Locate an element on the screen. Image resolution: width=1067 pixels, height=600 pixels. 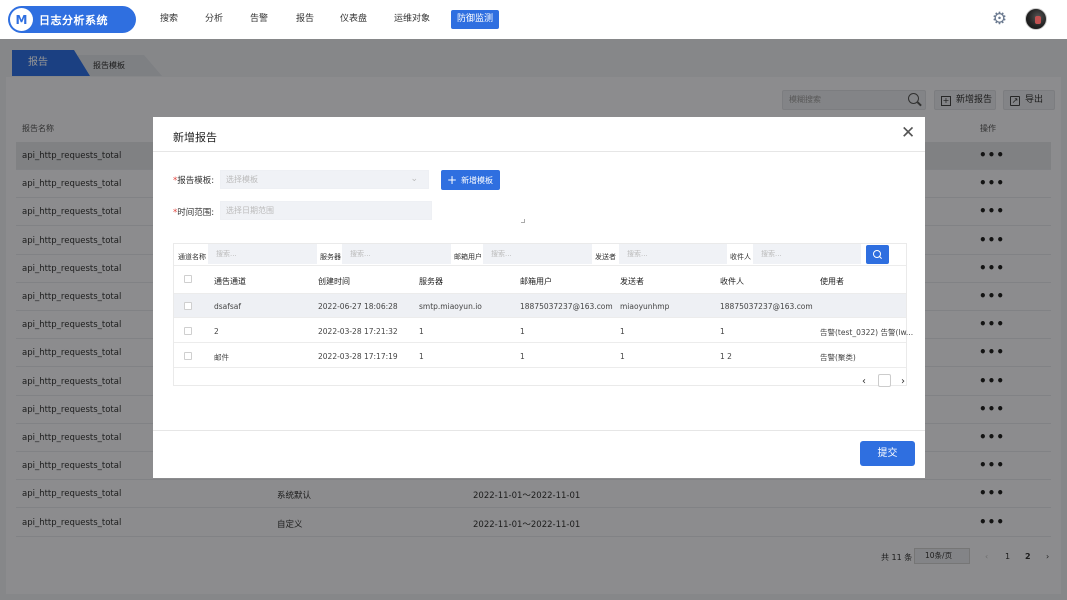
chevron-down-icon: ⌄ is located at coordinates (414, 179).